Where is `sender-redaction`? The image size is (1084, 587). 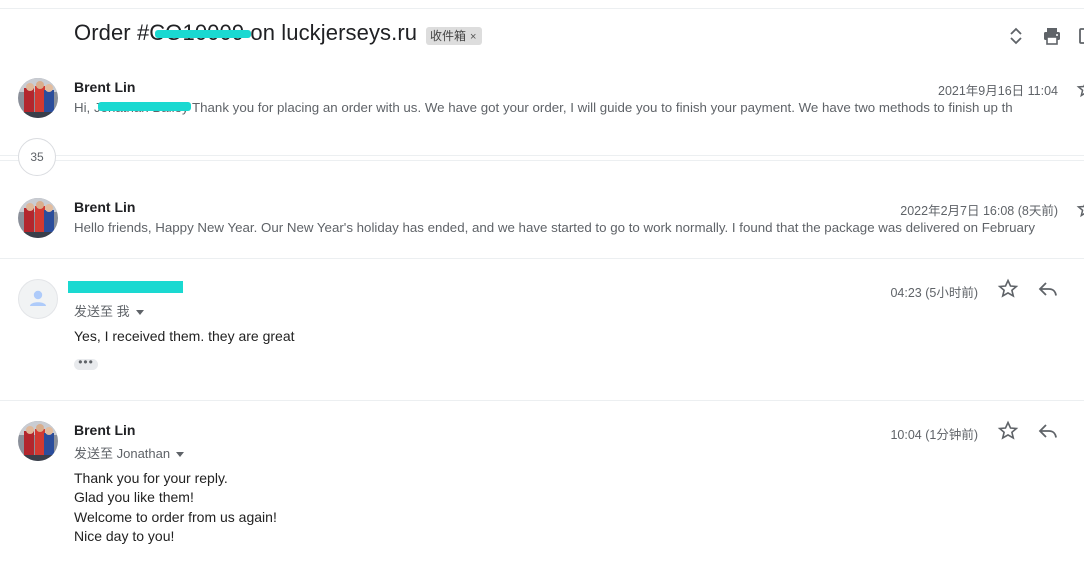
sender-redaction is located at coordinates (125, 287).